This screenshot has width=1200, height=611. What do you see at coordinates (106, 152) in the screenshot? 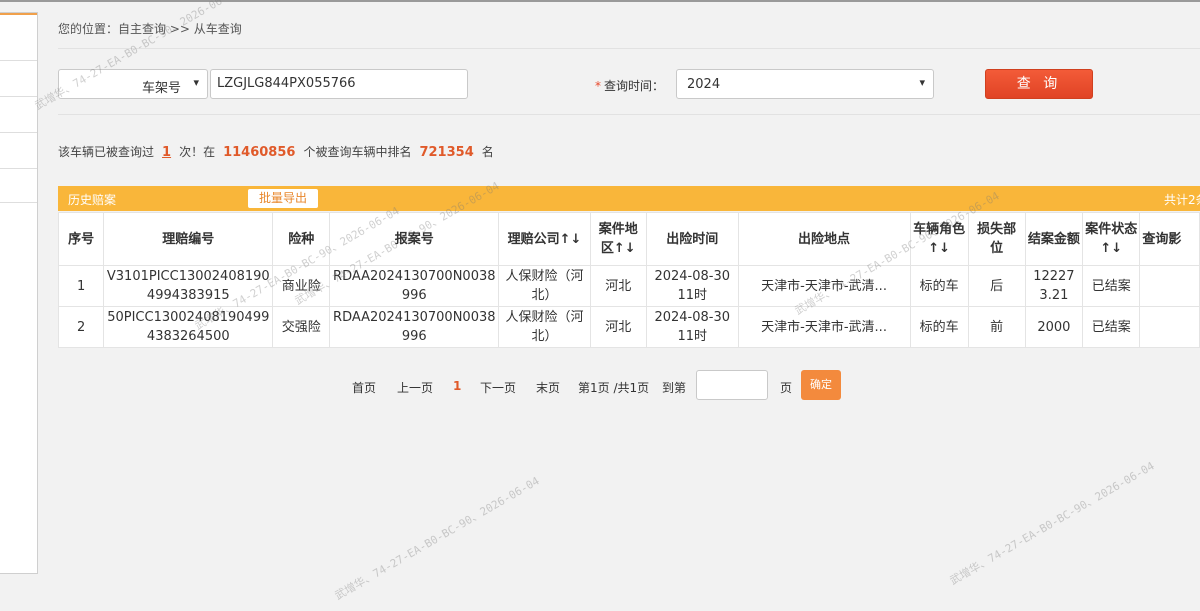
I see `stats-prefix: 该车辆已被查询过` at bounding box center [106, 152].